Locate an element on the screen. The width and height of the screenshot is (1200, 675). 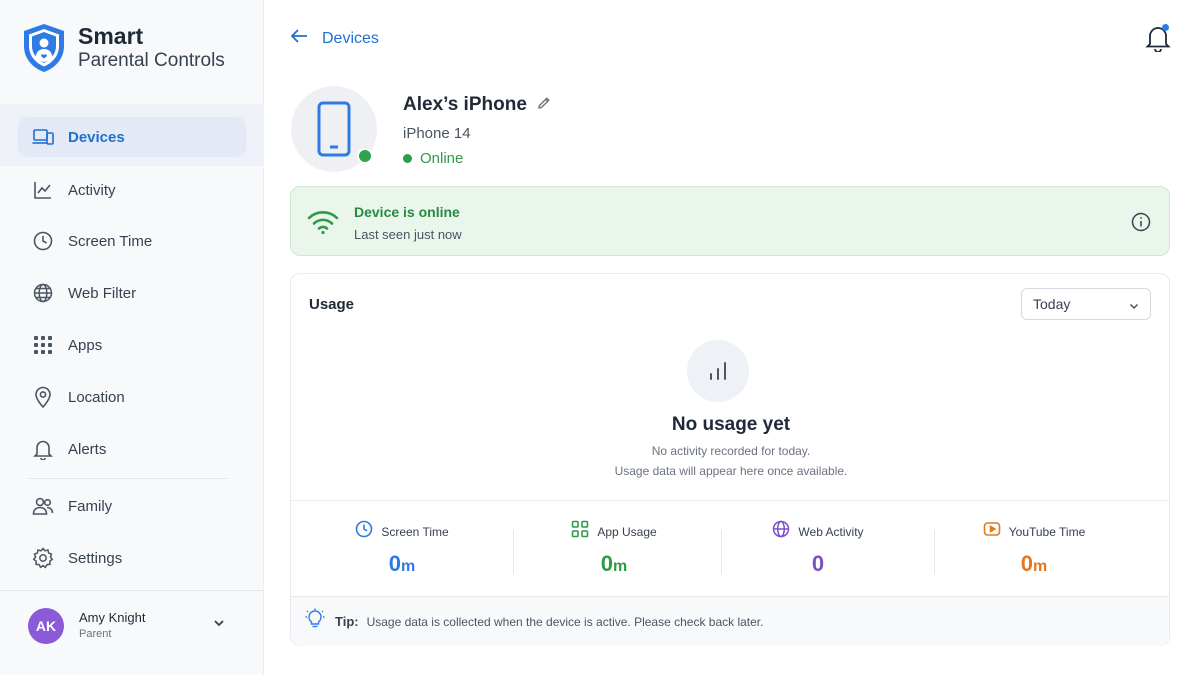
period-select: Today is located at coordinates (1086, 304).